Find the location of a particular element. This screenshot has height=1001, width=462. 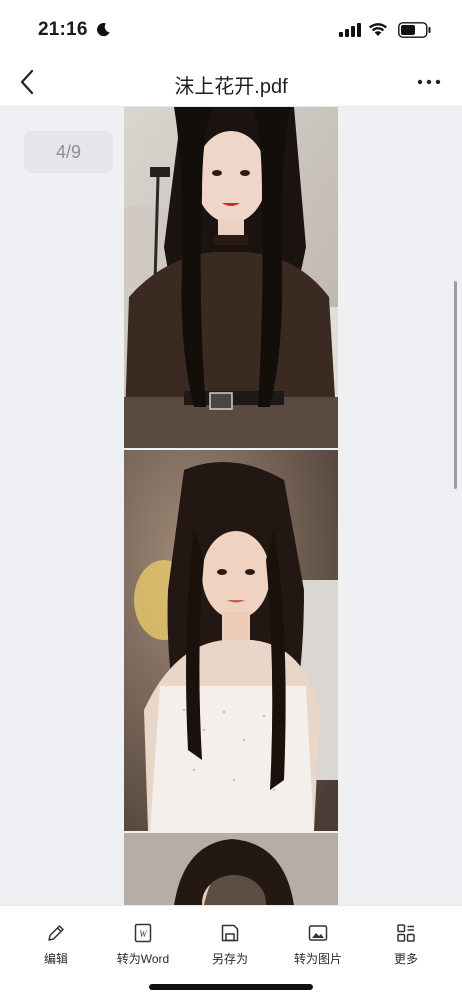

svg-text: W is located at coordinates (143, 934).